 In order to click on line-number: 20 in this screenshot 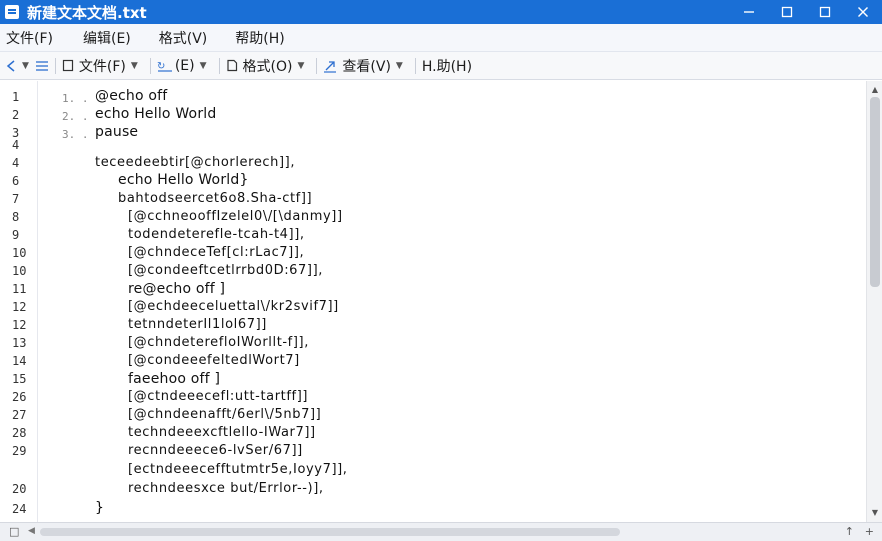, I will do `click(19, 489)`.